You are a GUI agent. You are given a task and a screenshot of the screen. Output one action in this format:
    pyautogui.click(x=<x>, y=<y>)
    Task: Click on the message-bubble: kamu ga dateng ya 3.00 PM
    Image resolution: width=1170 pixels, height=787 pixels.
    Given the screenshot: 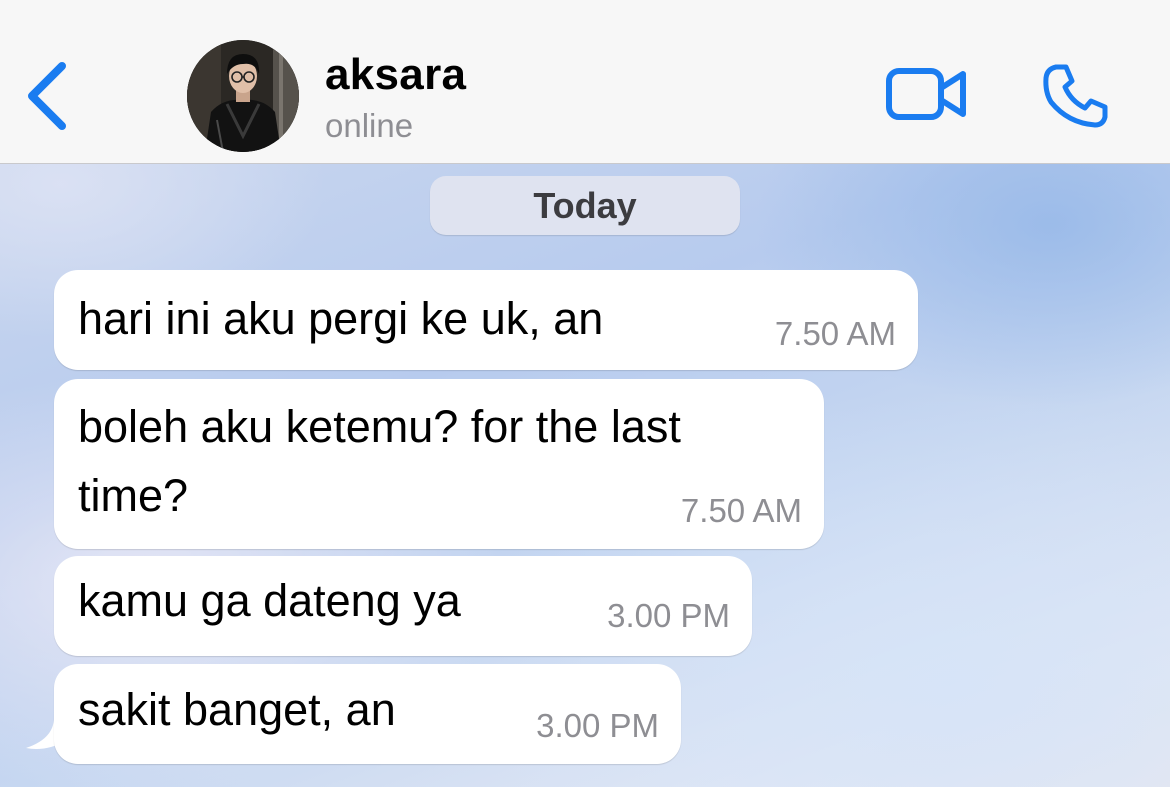 What is the action you would take?
    pyautogui.click(x=403, y=606)
    